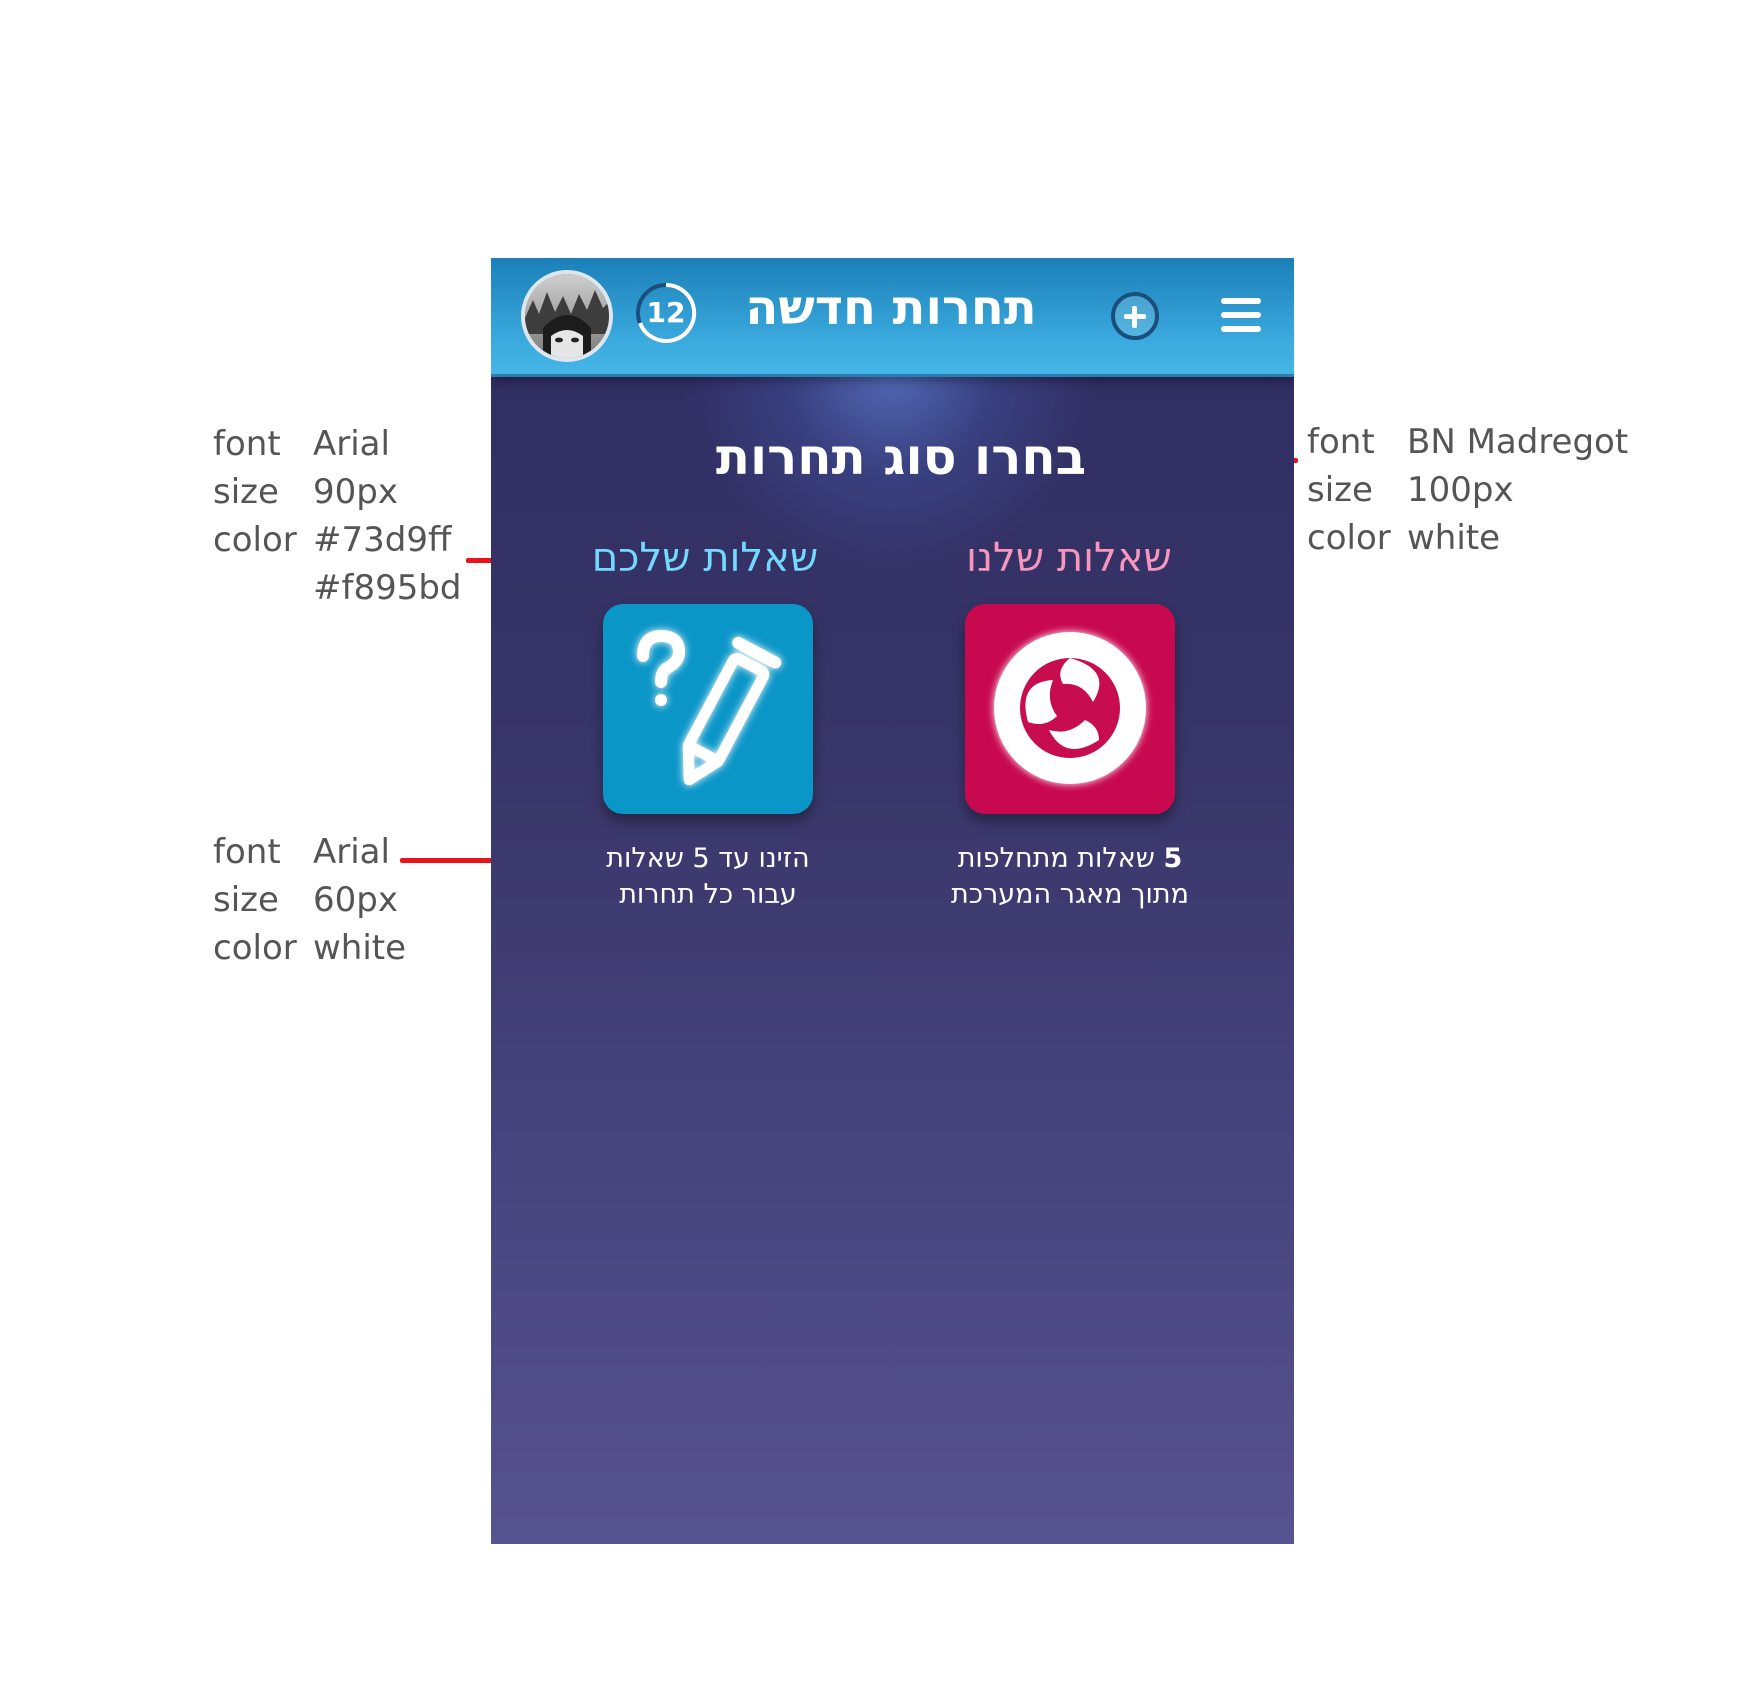 The height and width of the screenshot is (1694, 1754). What do you see at coordinates (1060, 858) in the screenshot?
I see `description-text: שאלות מתחלפות` at bounding box center [1060, 858].